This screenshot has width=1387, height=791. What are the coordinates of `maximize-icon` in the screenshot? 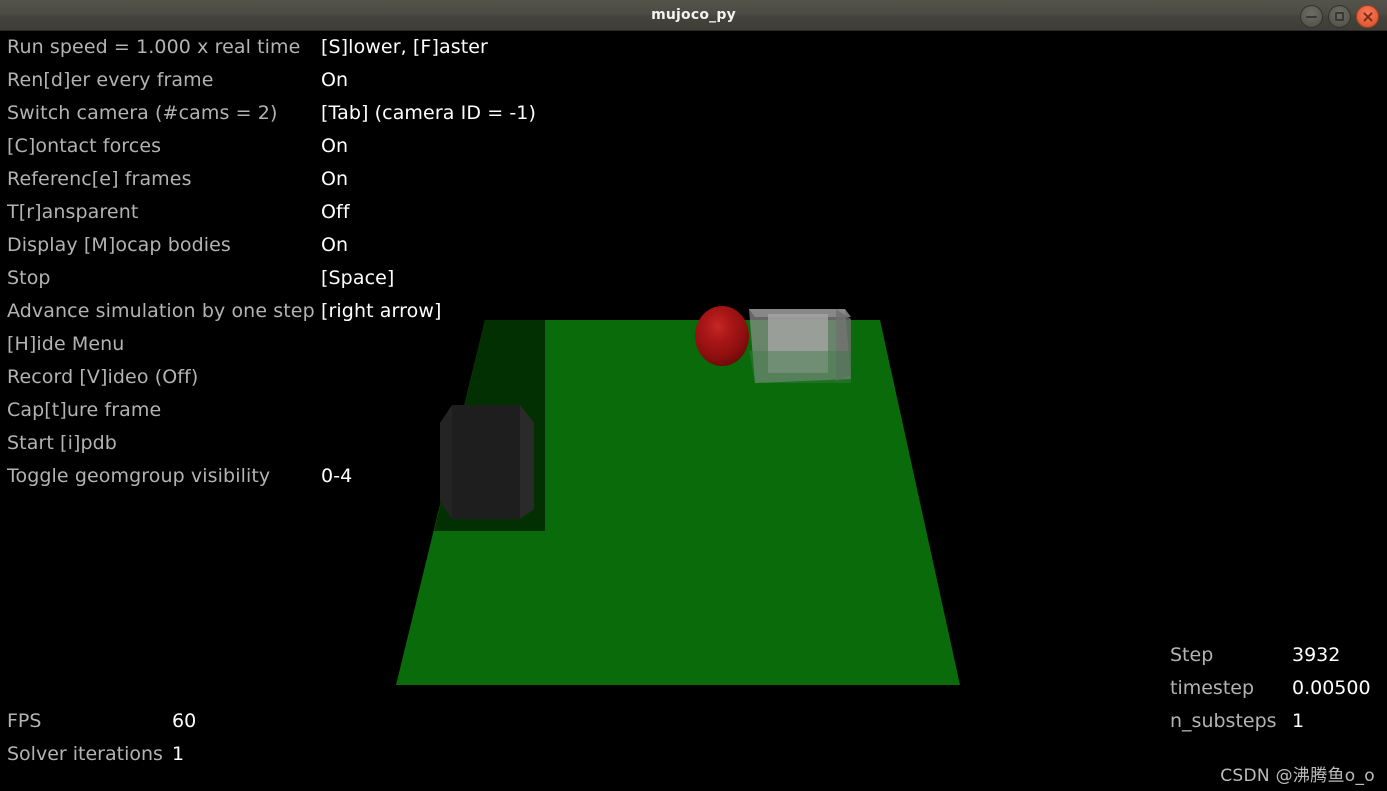 It's located at (1339, 16).